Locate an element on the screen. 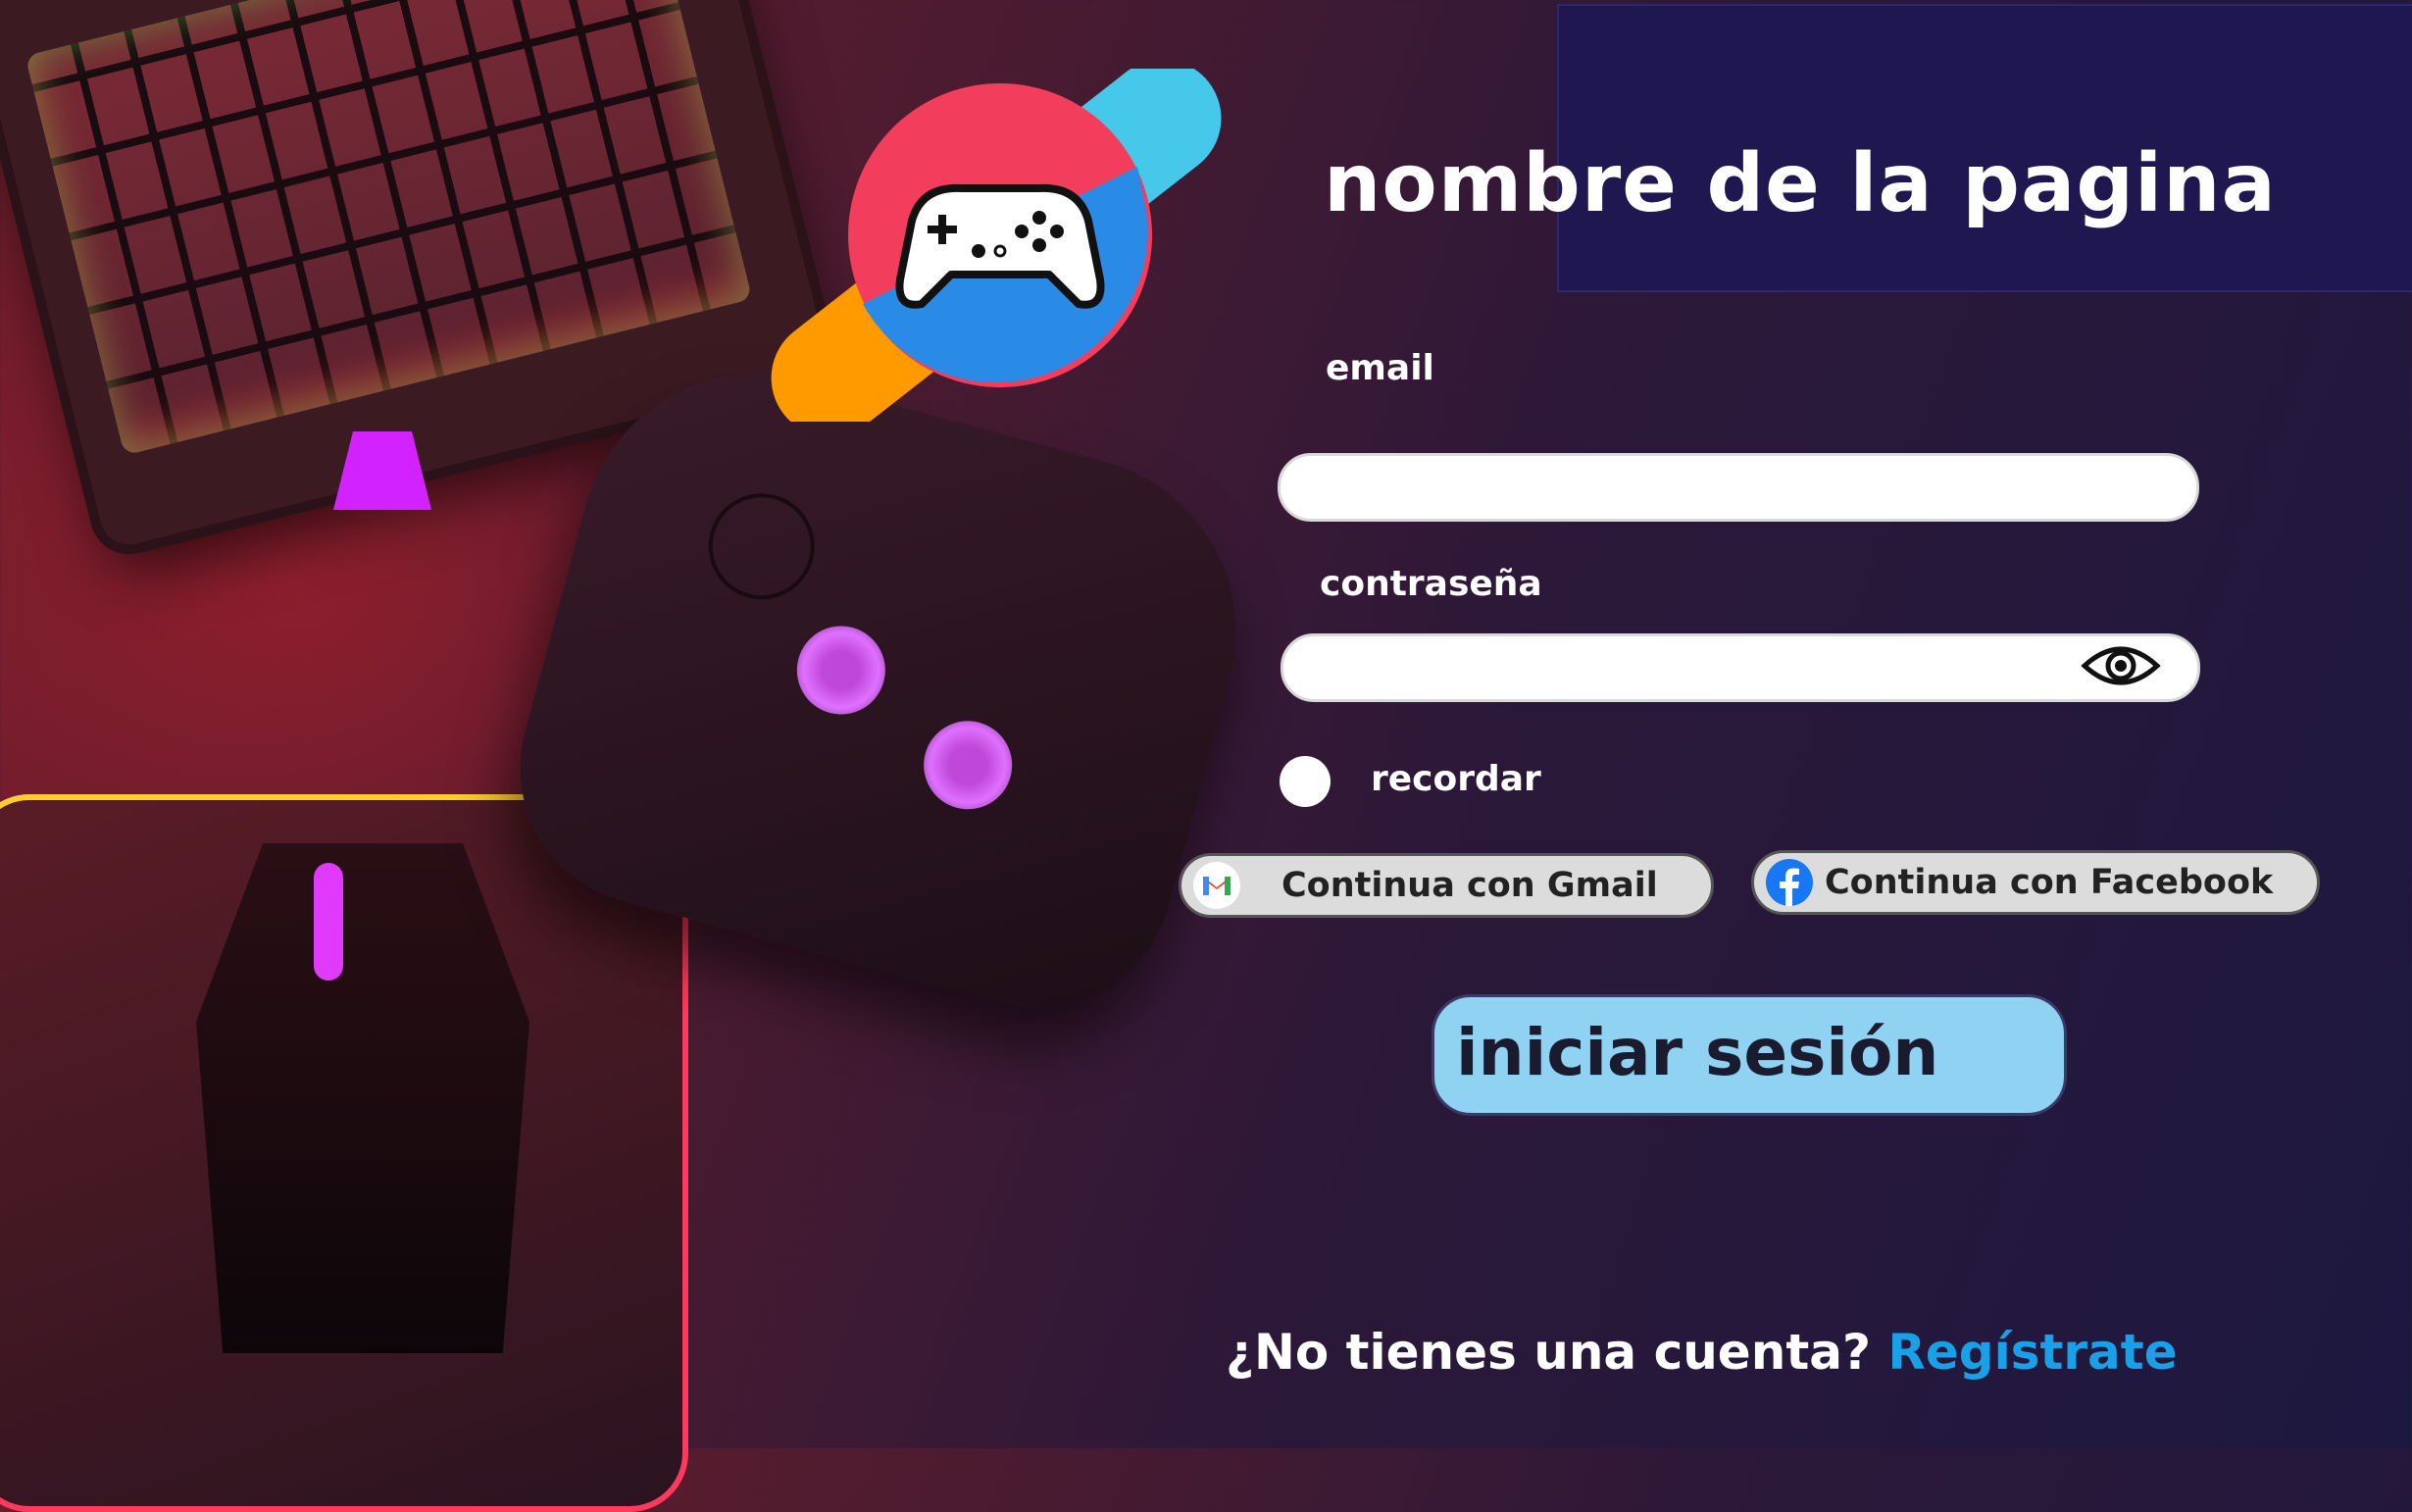 The width and height of the screenshot is (2412, 1512). facebook-icon is located at coordinates (1789, 882).